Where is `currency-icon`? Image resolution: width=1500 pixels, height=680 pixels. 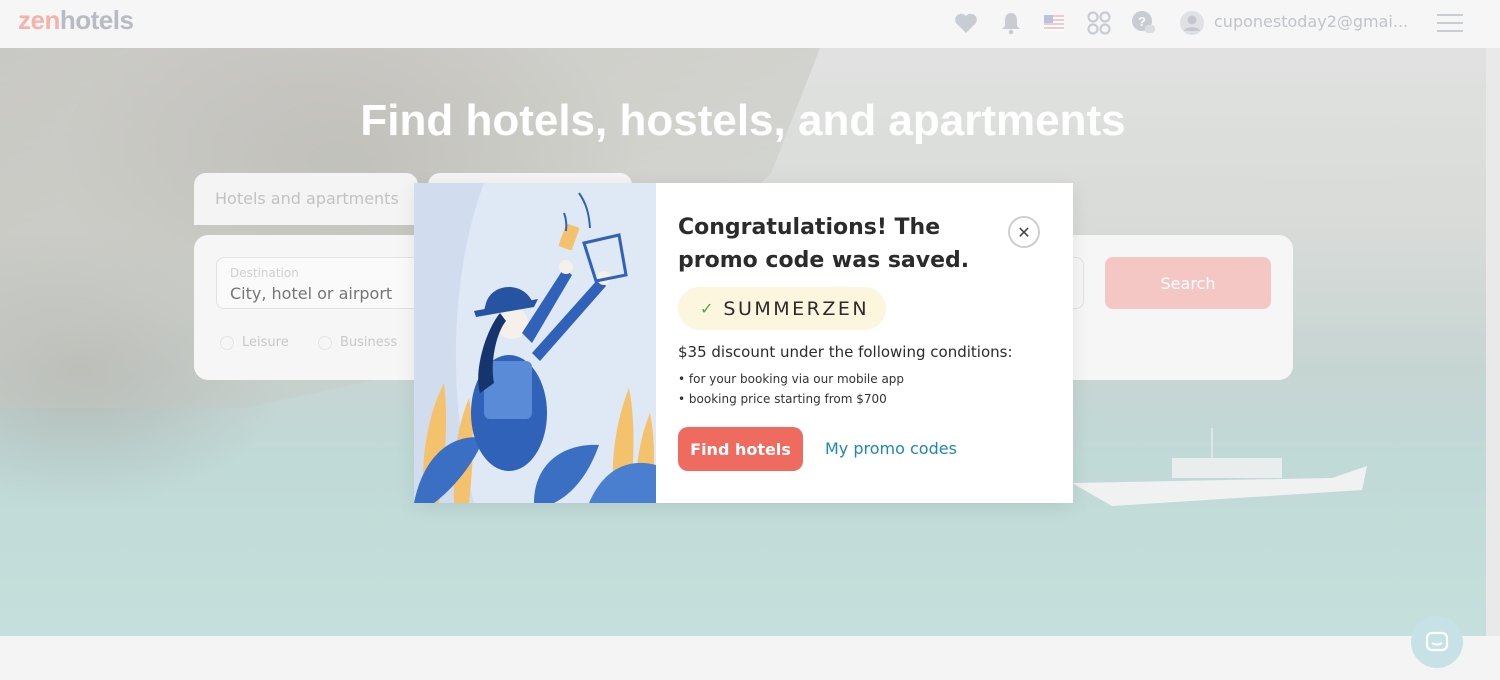 currency-icon is located at coordinates (1099, 23).